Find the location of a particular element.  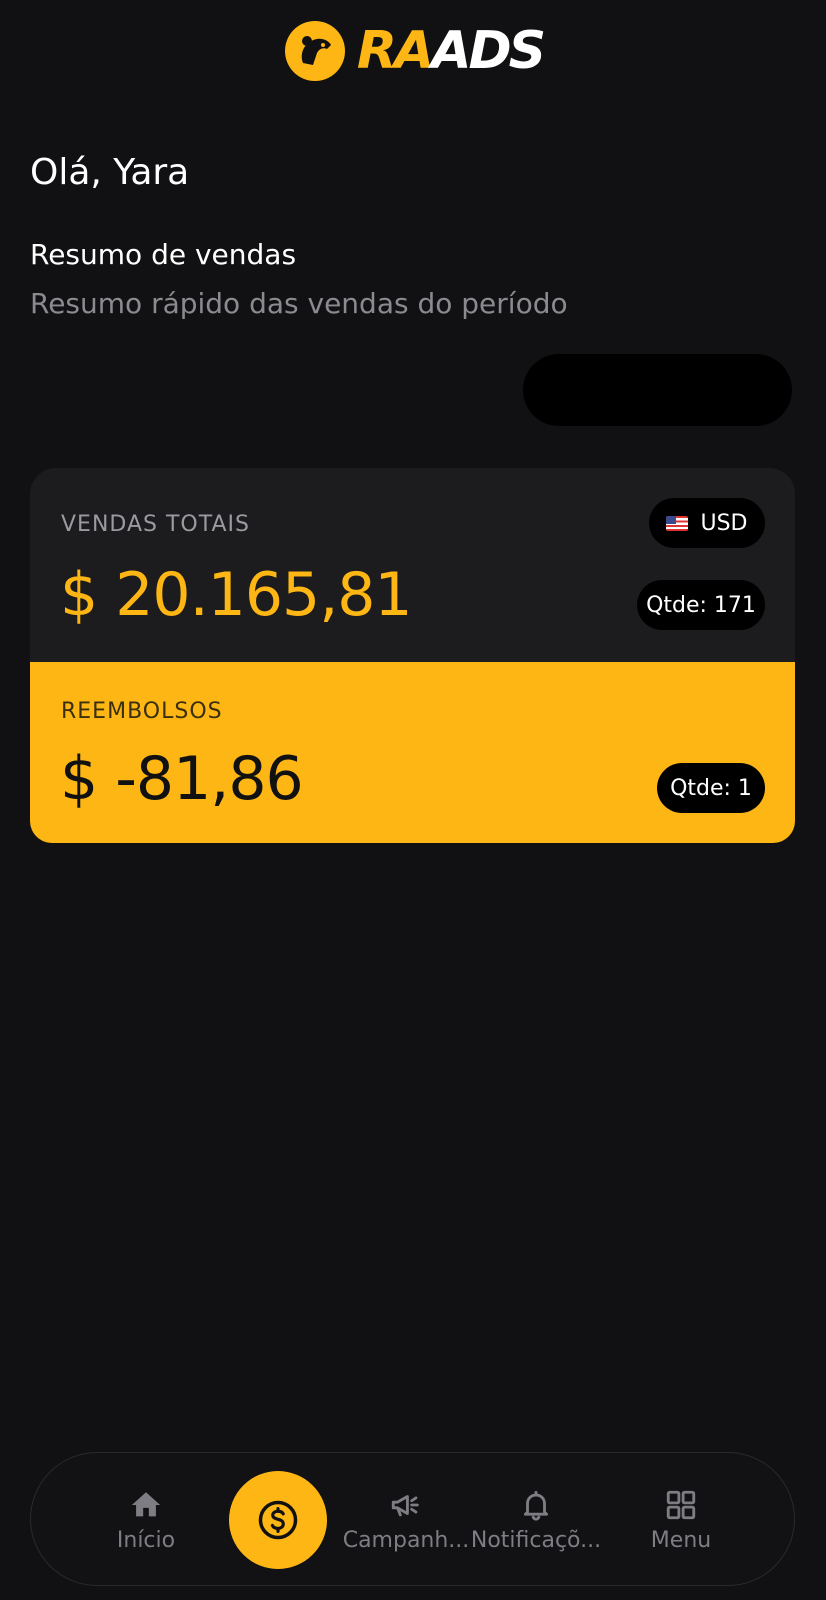

section-title: Resumo de vendas is located at coordinates (163, 254).